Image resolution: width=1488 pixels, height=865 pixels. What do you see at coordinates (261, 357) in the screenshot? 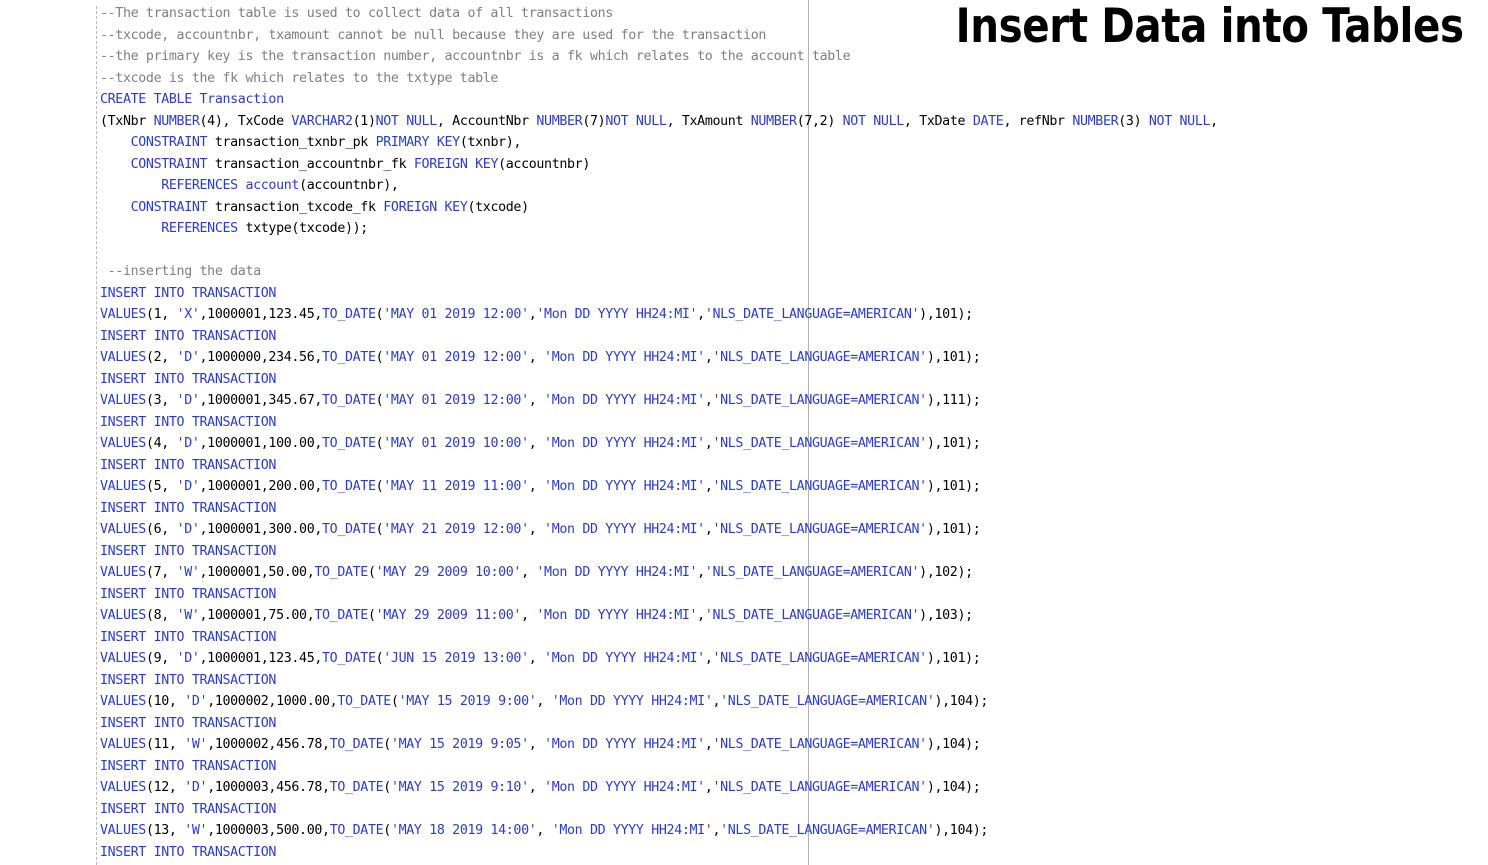
I see `sql-text: ,1000000,234.56,` at bounding box center [261, 357].